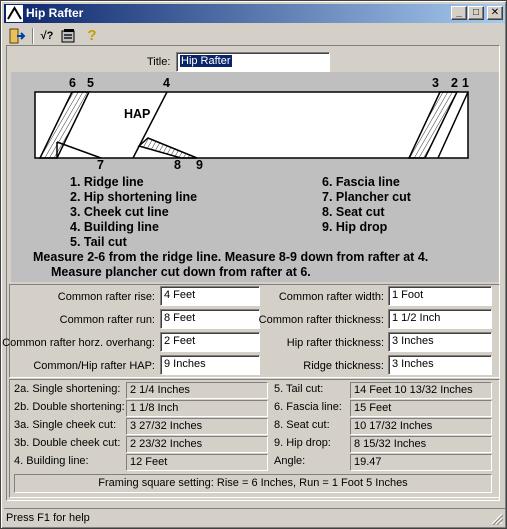 This screenshot has height=529, width=507. What do you see at coordinates (465, 83) in the screenshot?
I see `diagram-number-1: 1` at bounding box center [465, 83].